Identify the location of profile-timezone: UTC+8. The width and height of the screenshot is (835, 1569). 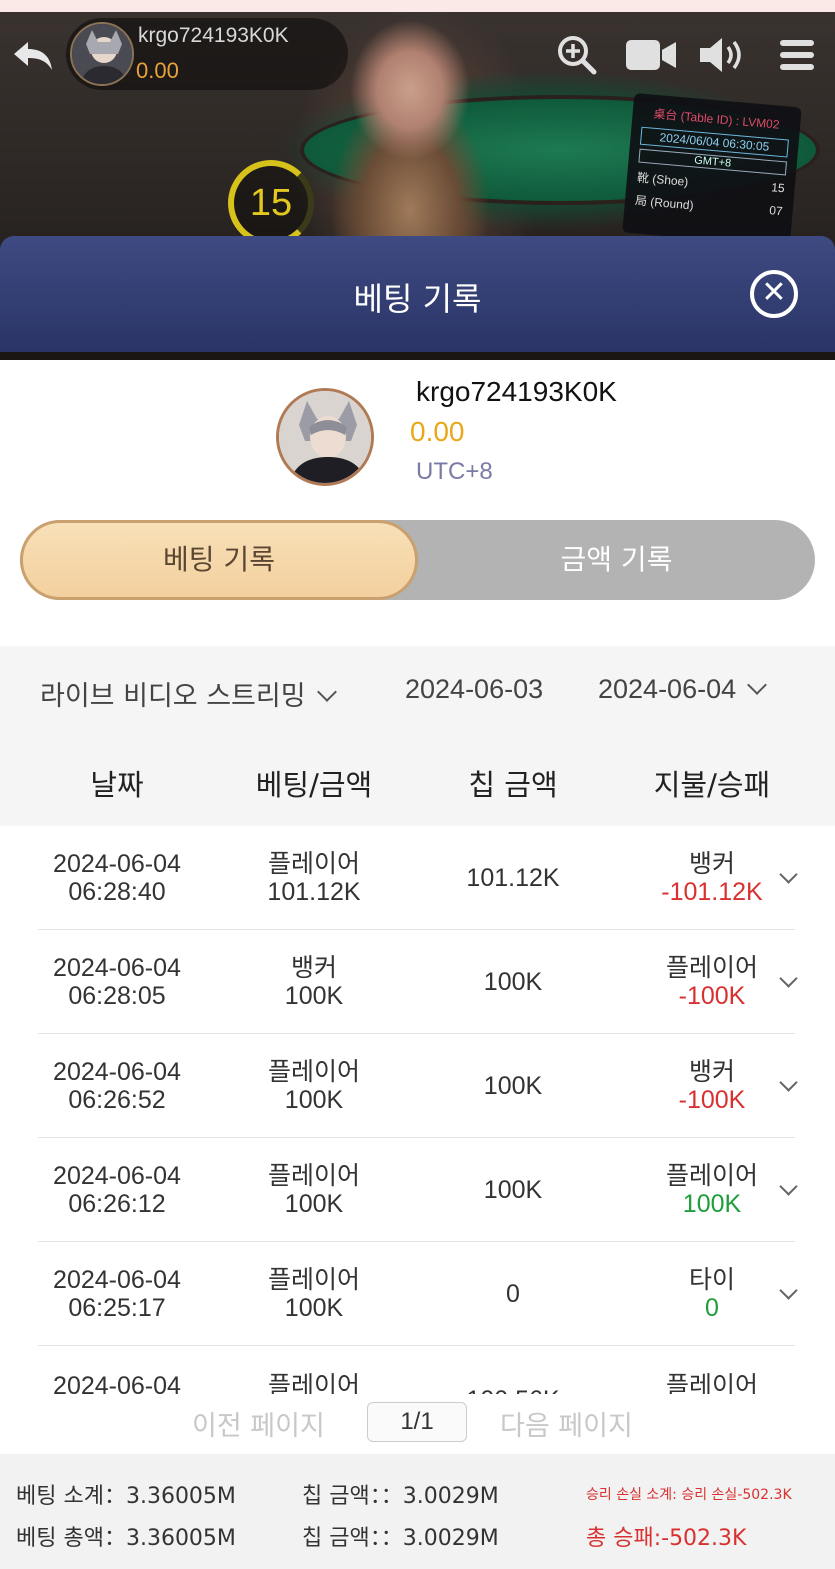
(454, 471).